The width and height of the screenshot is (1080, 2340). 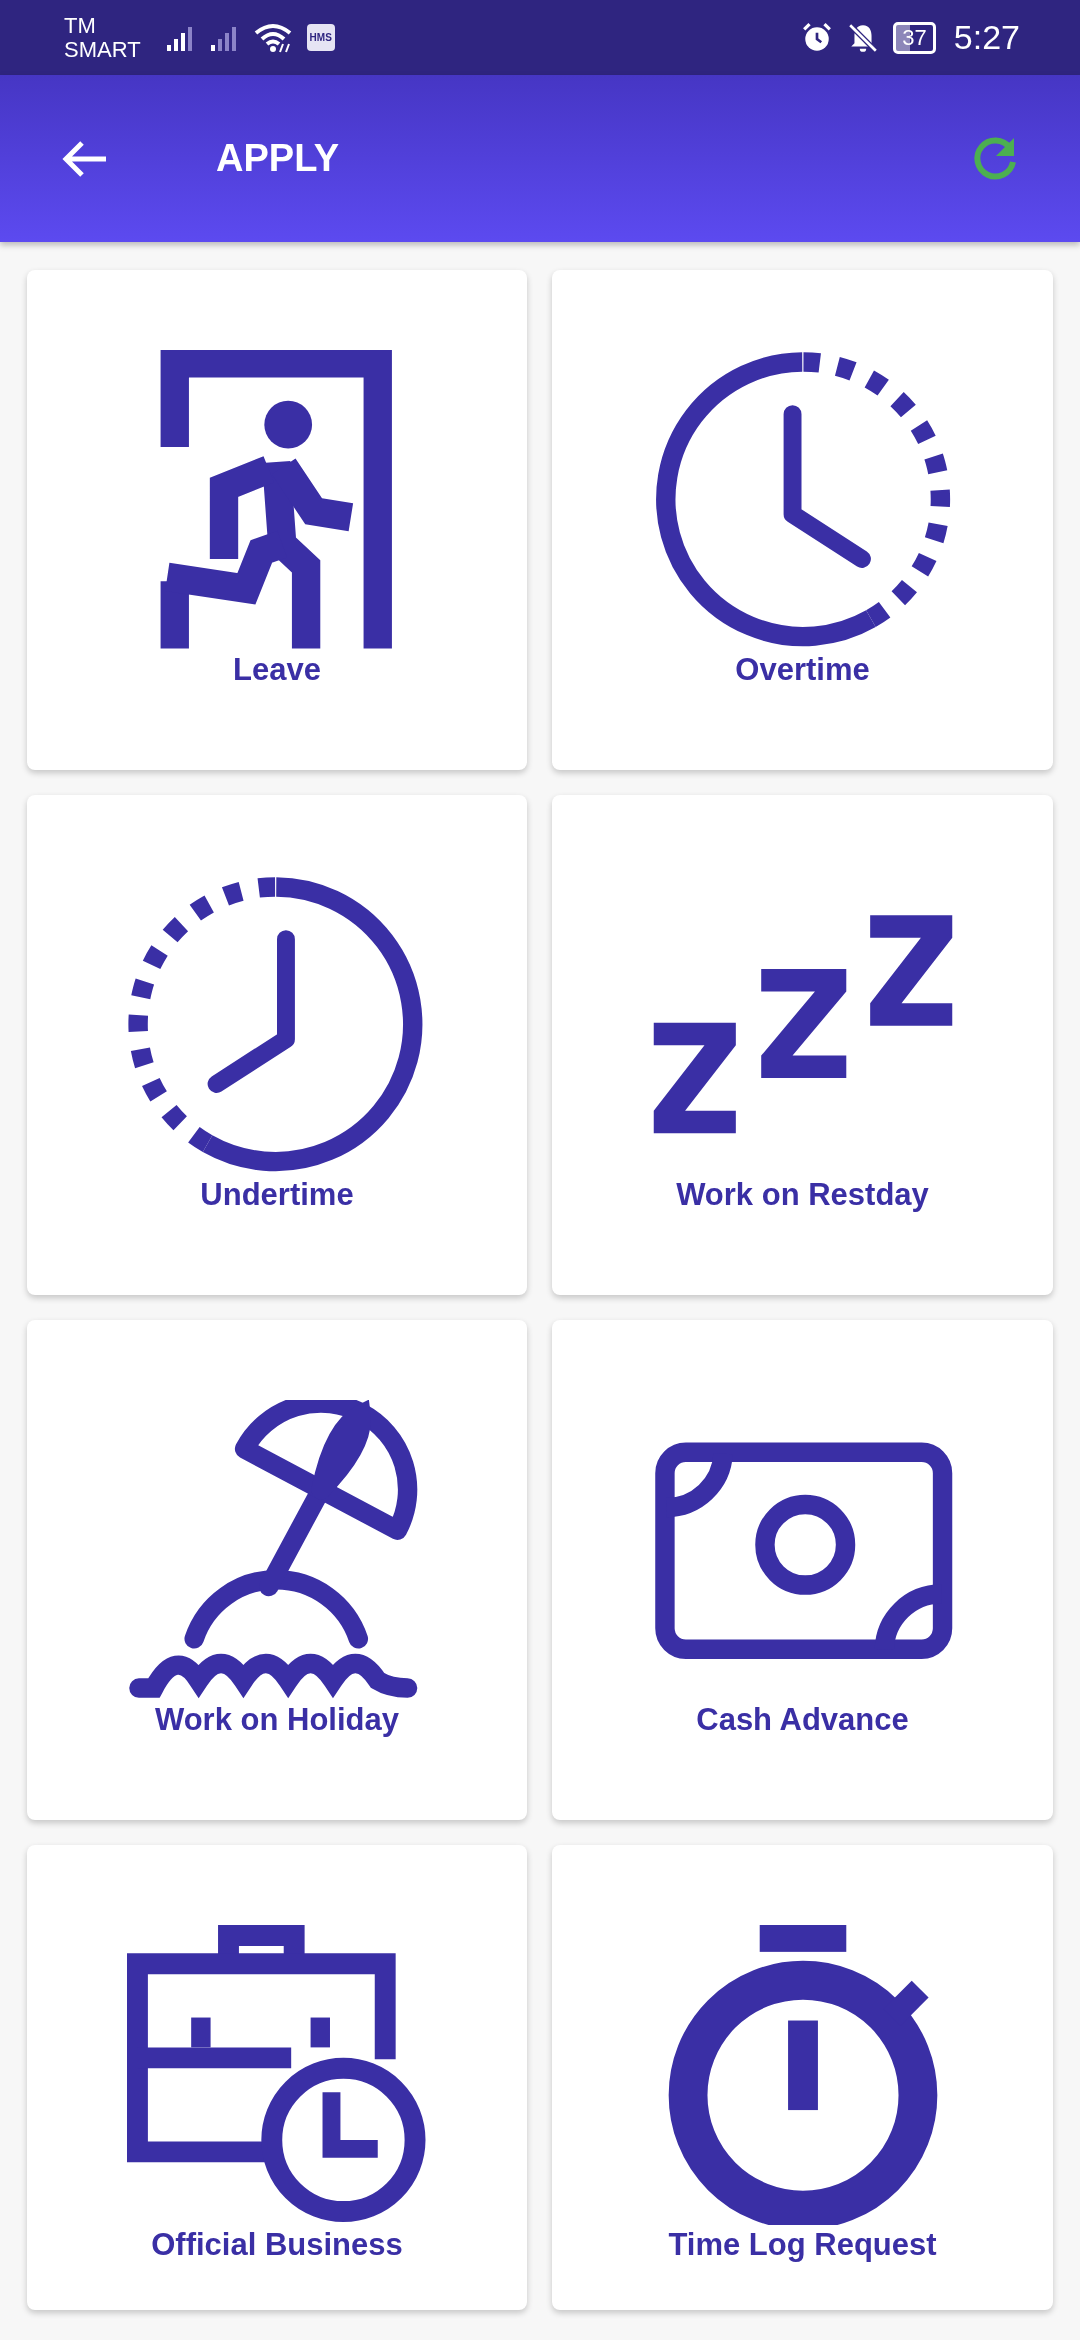 I want to click on tile-label: Undertime, so click(x=277, y=1195).